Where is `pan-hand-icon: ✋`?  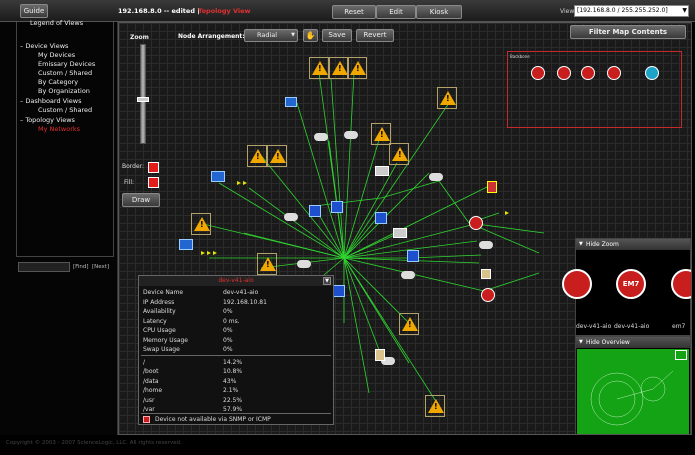
pan-hand-icon: ✋ is located at coordinates (310, 35).